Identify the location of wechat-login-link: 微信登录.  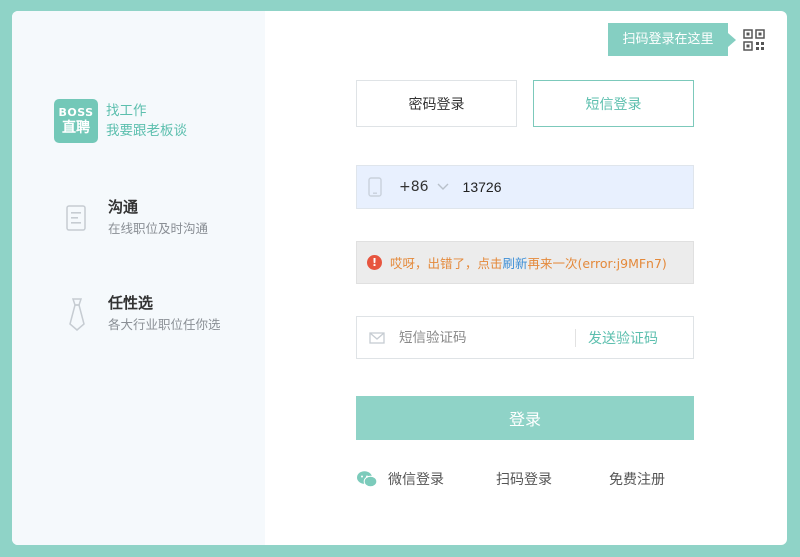
(400, 479).